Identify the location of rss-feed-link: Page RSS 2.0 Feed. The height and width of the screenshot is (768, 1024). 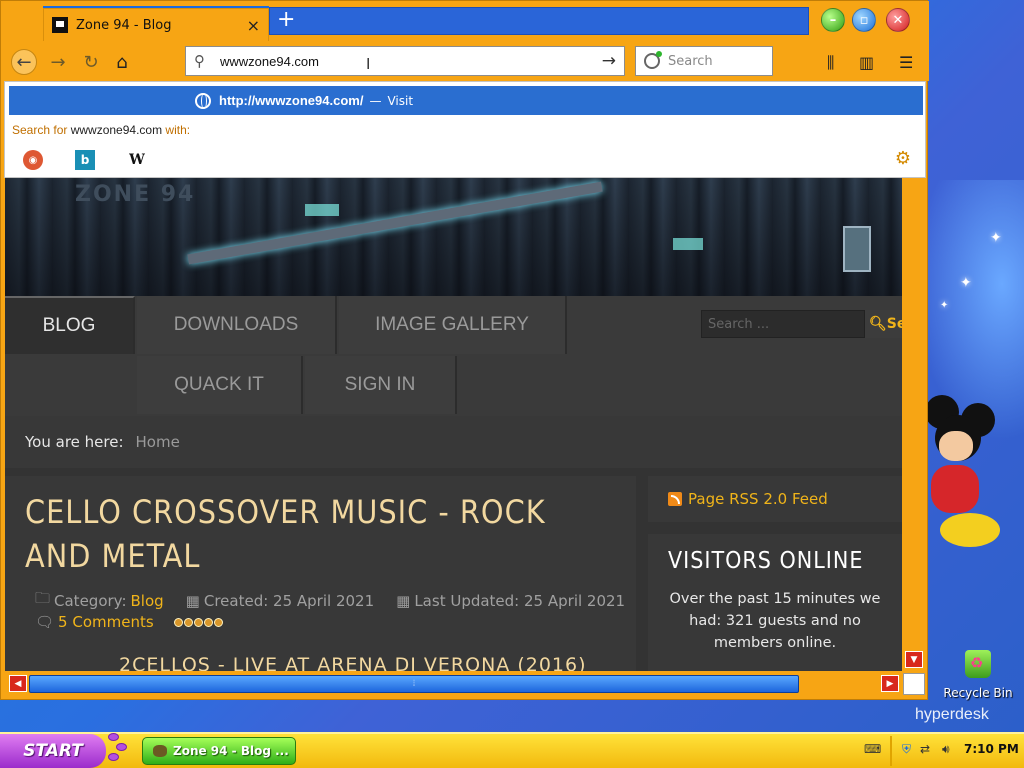
(758, 499).